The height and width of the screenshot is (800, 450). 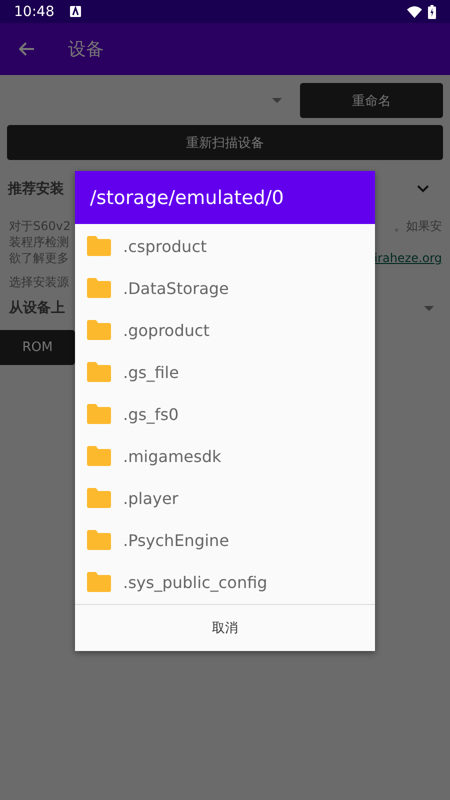 I want to click on status-time: 10:48, so click(x=34, y=12).